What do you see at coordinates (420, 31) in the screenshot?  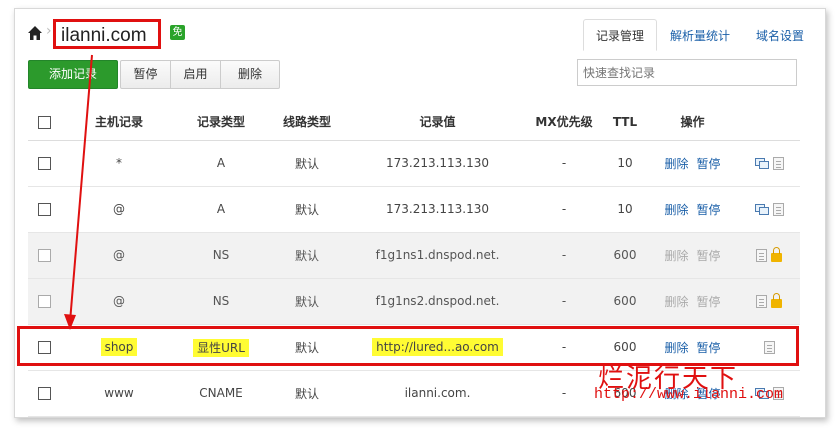 I see `topbar: › ilanni.com 免 记录管理 解析量统计 域名设置` at bounding box center [420, 31].